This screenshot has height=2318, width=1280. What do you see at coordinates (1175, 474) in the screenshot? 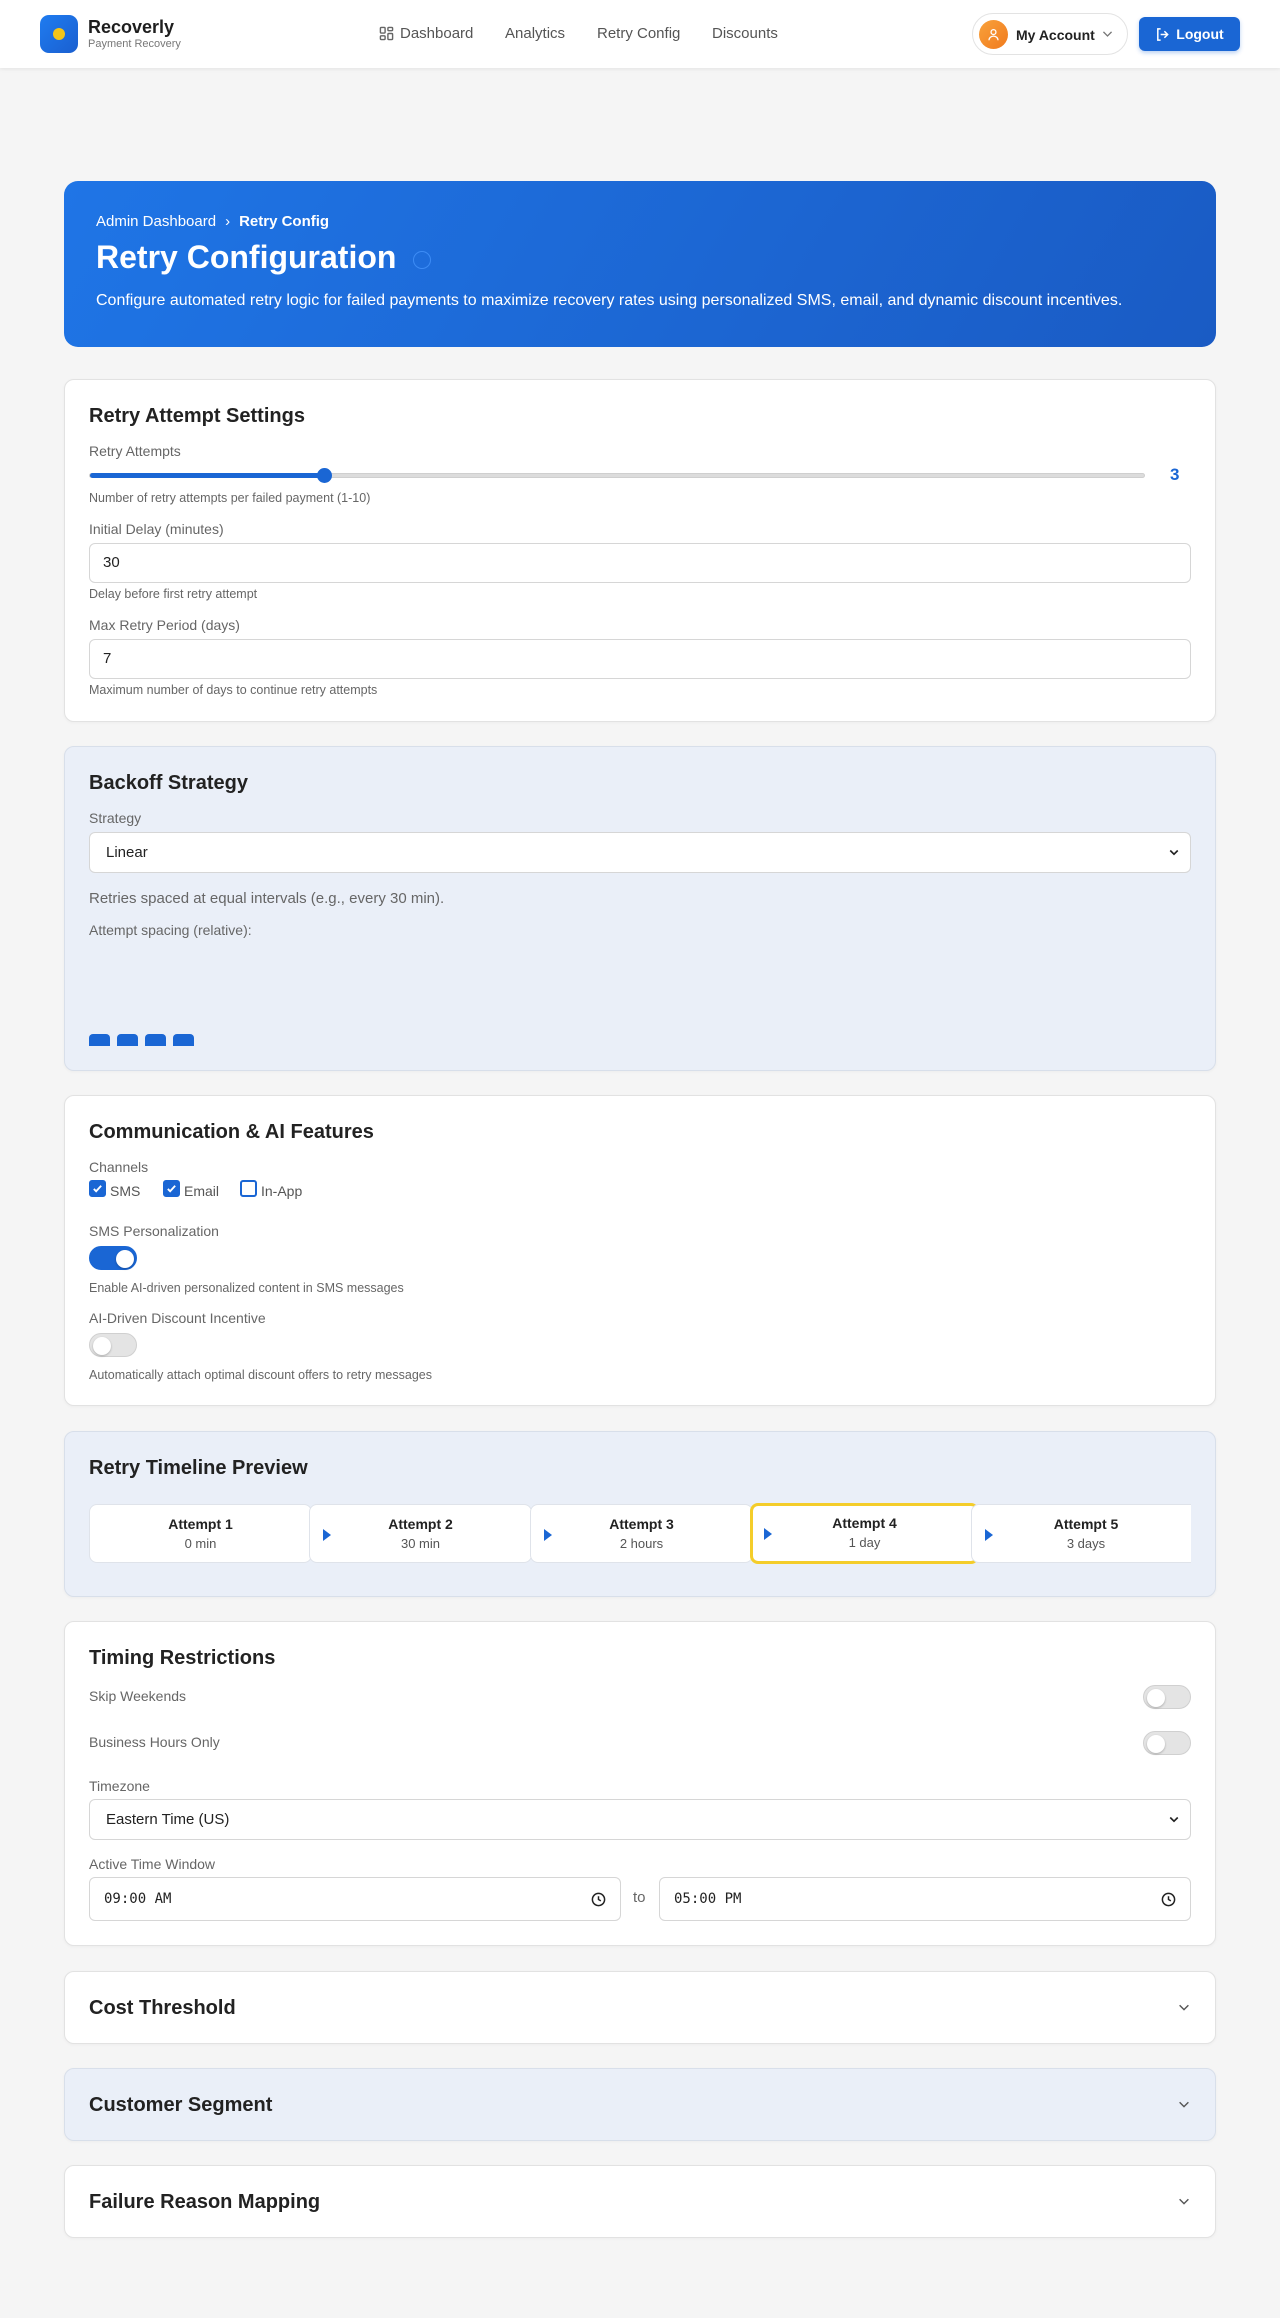
I see `retry-attempts-value: 3` at bounding box center [1175, 474].